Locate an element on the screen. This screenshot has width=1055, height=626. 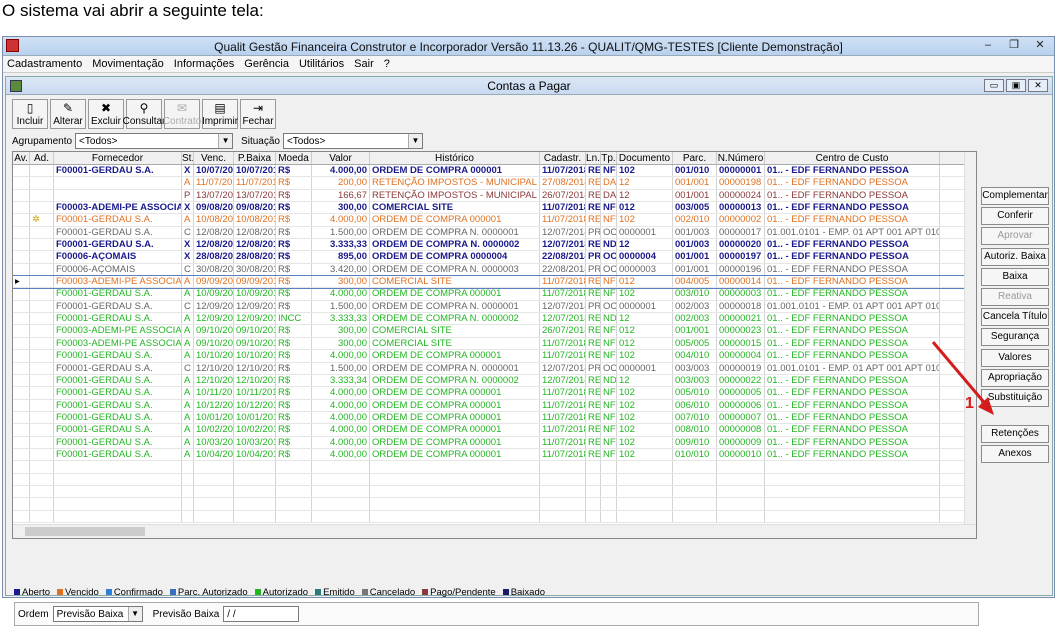
column-header: Ln. is located at coordinates (593, 158).